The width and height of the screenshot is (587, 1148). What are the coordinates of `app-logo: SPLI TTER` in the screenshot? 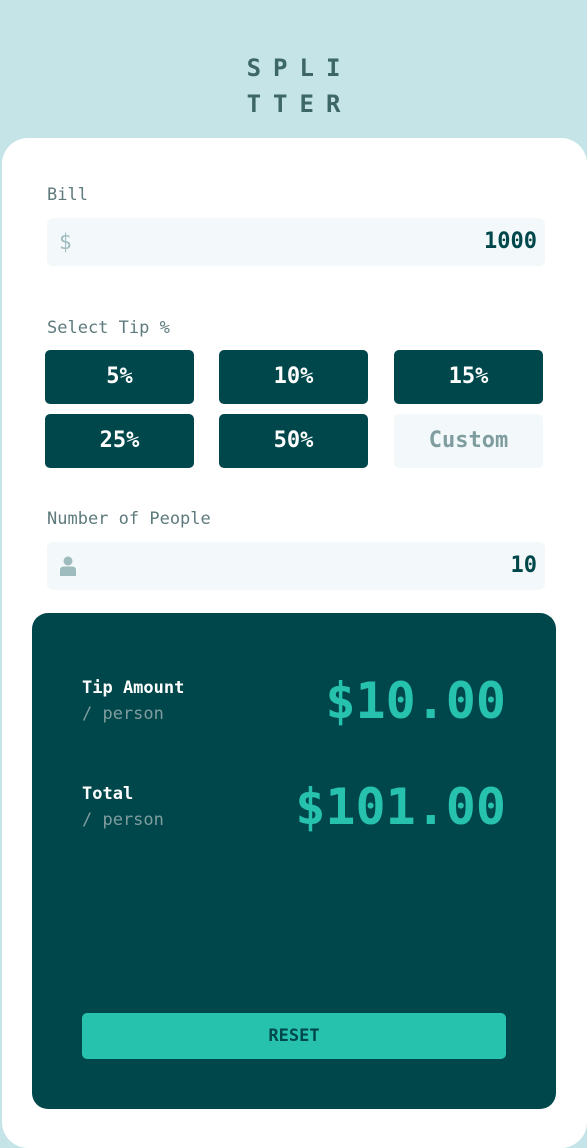 It's located at (293, 86).